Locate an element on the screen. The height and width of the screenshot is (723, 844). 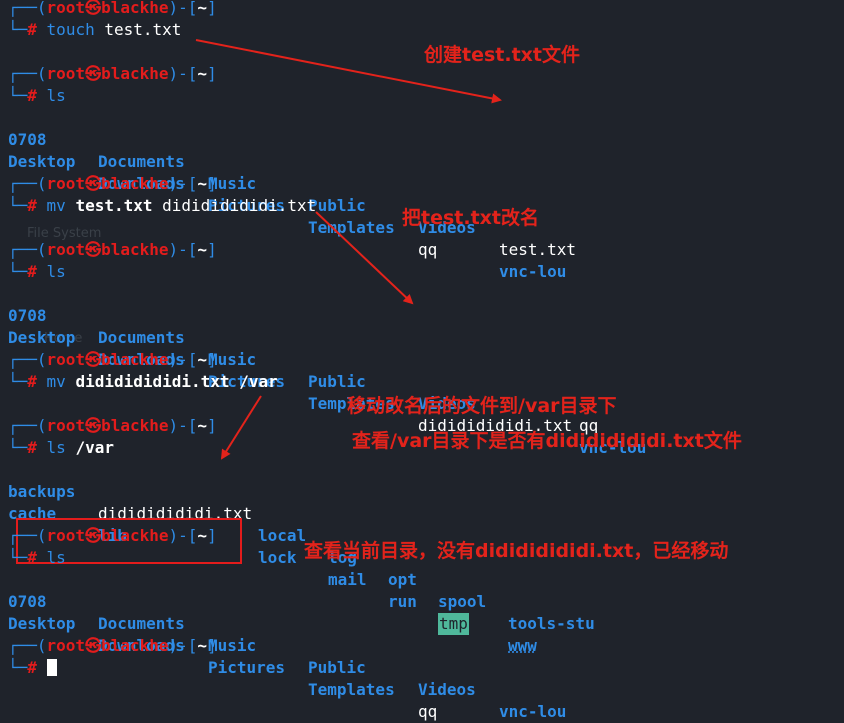
dir-entry: vnc-lou is located at coordinates (533, 711).